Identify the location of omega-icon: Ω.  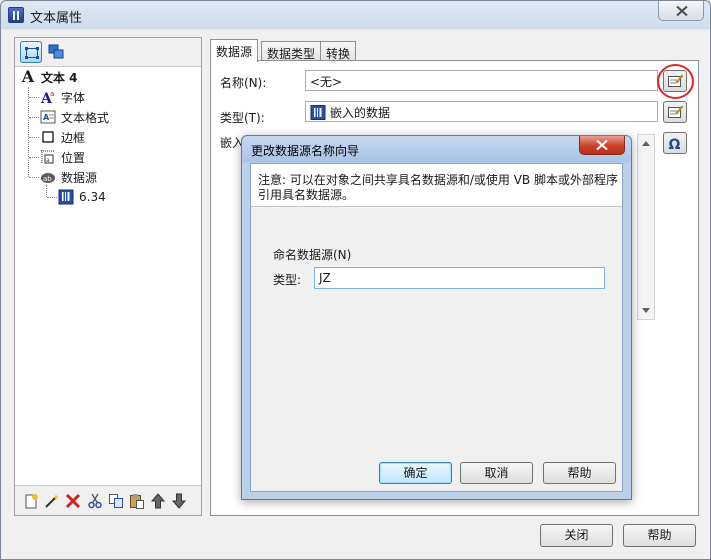
(675, 144).